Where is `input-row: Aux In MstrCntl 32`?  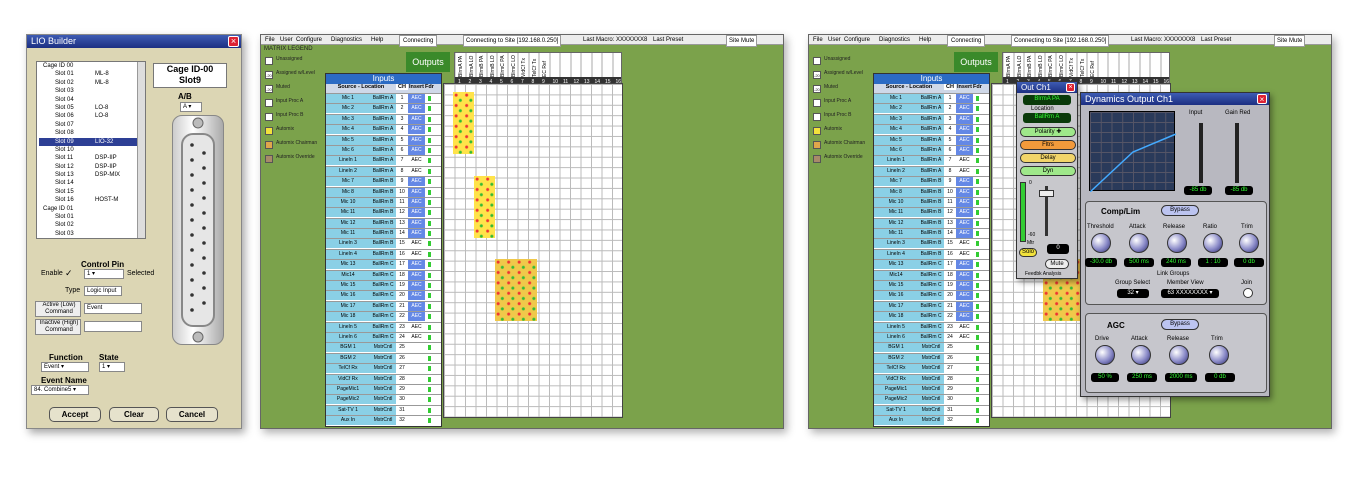
input-row: Aux In MstrCntl 32 is located at coordinates (383, 420).